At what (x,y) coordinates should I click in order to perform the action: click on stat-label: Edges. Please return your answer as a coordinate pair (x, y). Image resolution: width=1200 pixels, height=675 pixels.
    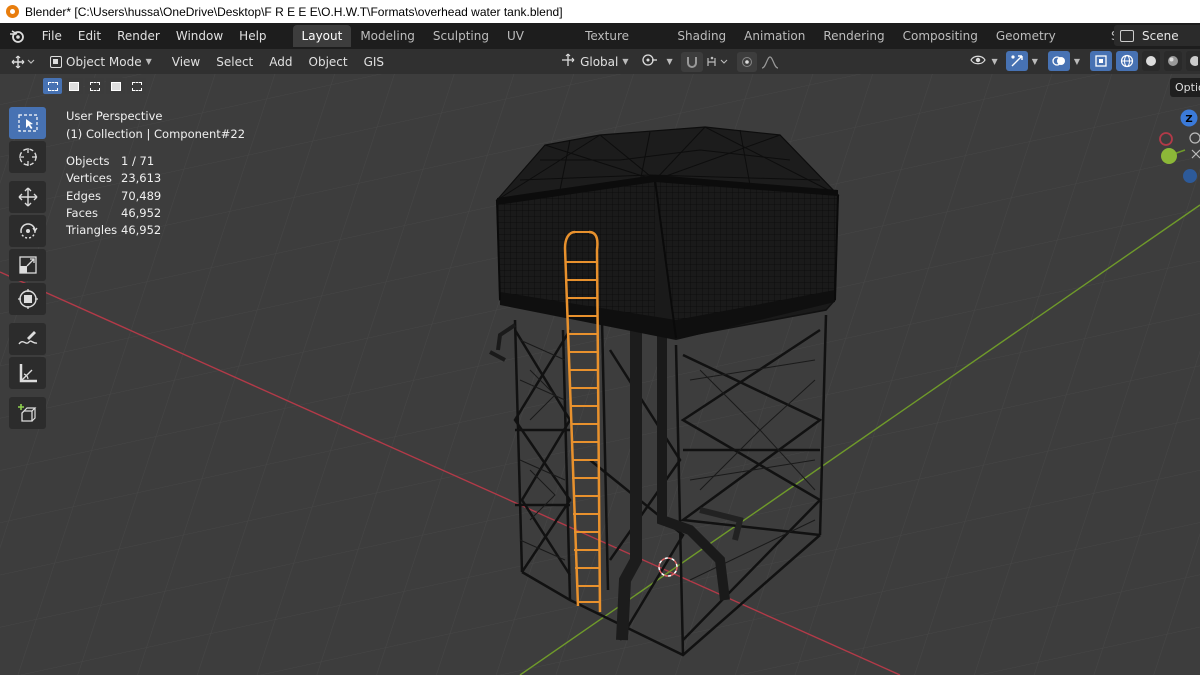
    Looking at the image, I should click on (83, 195).